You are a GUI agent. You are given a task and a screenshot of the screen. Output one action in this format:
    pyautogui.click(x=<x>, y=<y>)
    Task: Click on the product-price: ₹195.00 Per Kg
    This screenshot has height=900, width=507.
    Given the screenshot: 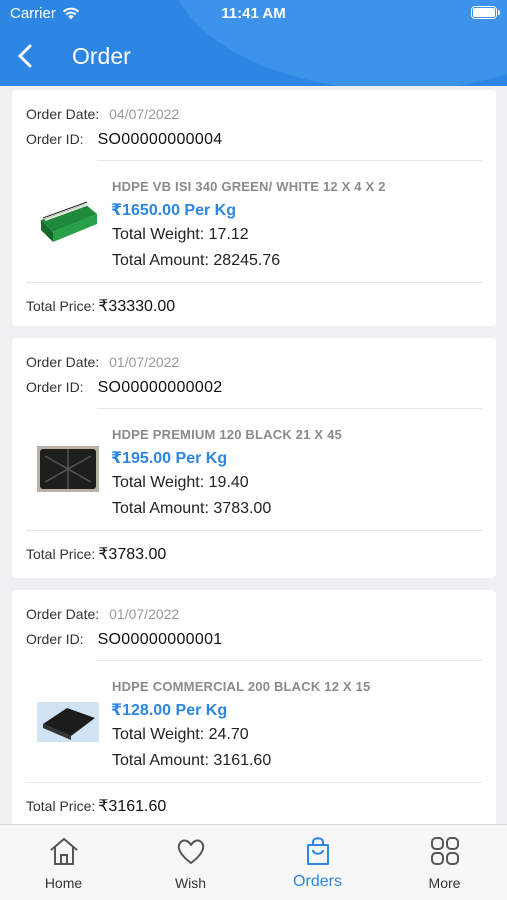 What is the action you would take?
    pyautogui.click(x=169, y=458)
    